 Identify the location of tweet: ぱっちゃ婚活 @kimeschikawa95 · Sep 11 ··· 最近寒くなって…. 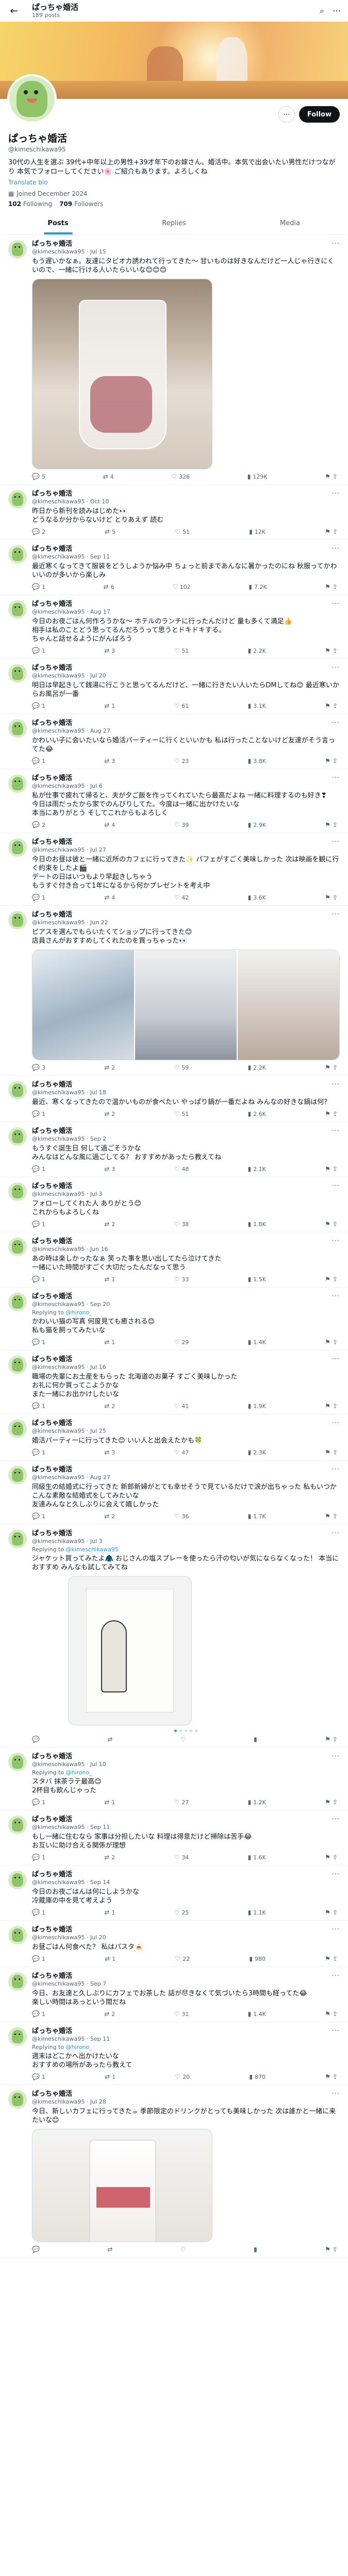
(174, 567).